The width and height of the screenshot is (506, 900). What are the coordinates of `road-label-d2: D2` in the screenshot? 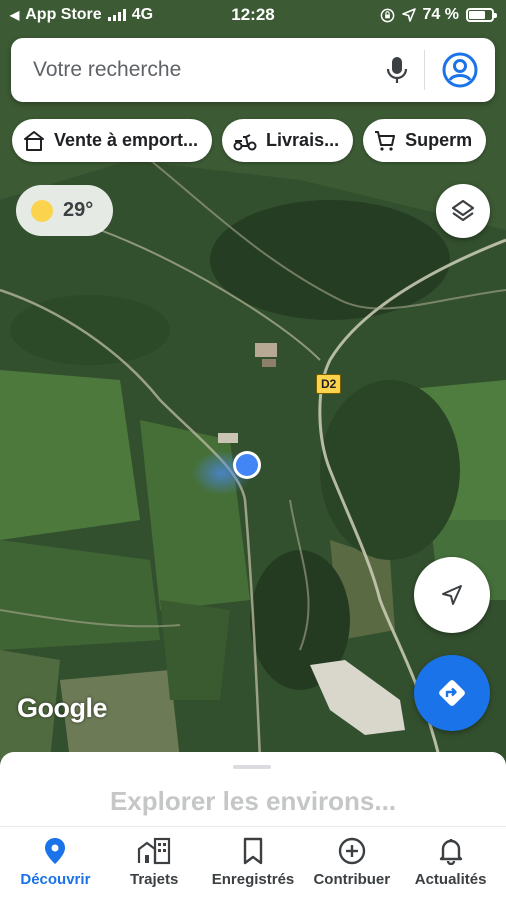 It's located at (329, 384).